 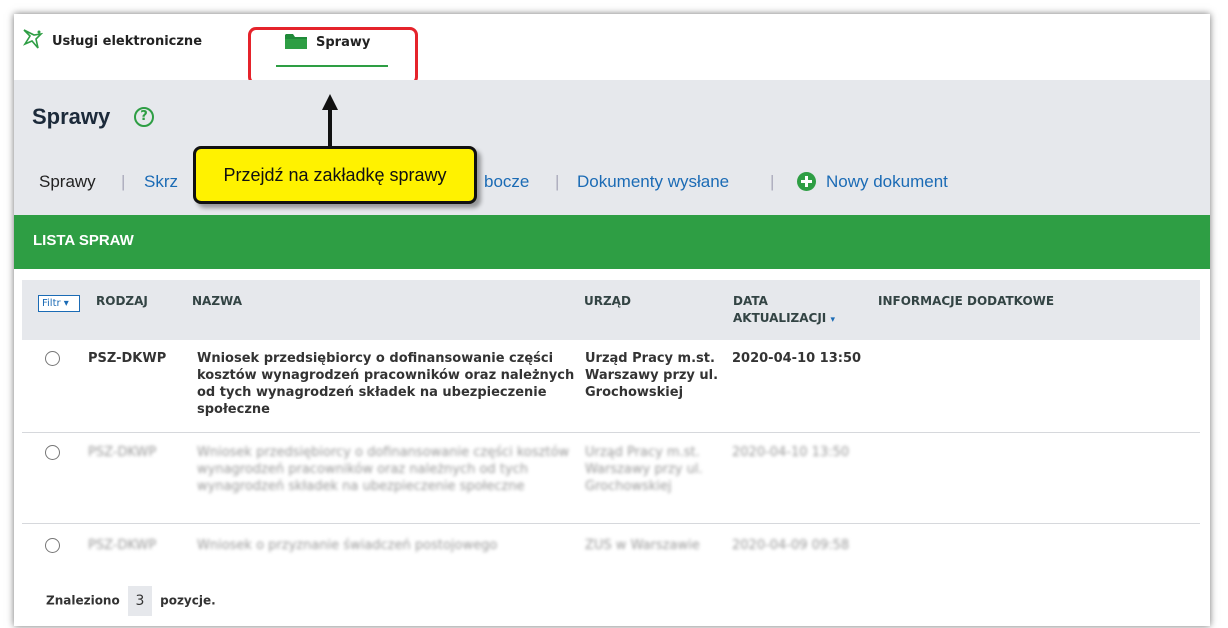 I want to click on nav-robocze: bocze, so click(x=506, y=182).